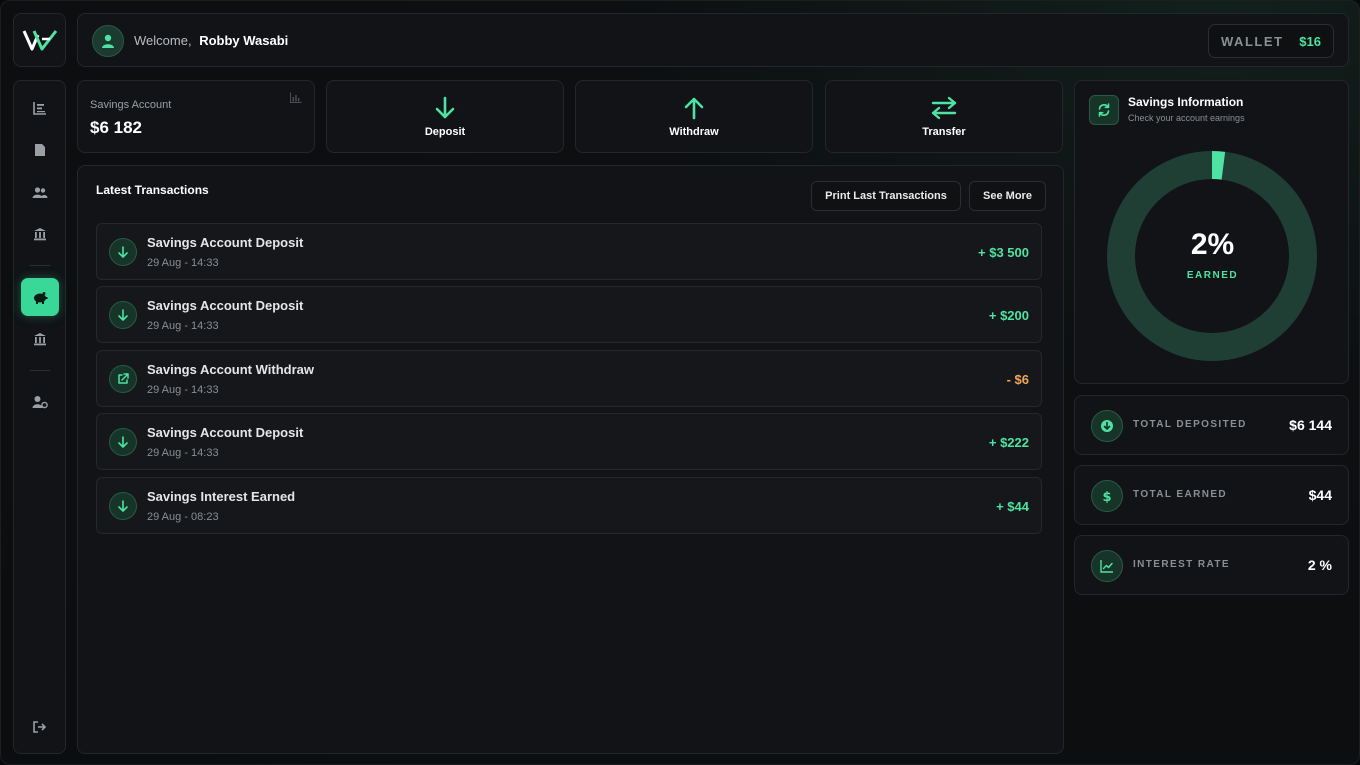 The width and height of the screenshot is (1360, 765). Describe the element at coordinates (944, 131) in the screenshot. I see `transfer-label: Transfer` at that location.